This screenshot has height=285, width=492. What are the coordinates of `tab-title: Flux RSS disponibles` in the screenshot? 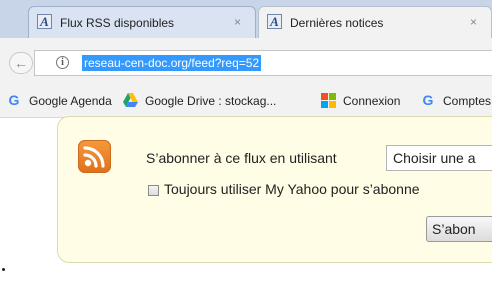 It's located at (117, 23).